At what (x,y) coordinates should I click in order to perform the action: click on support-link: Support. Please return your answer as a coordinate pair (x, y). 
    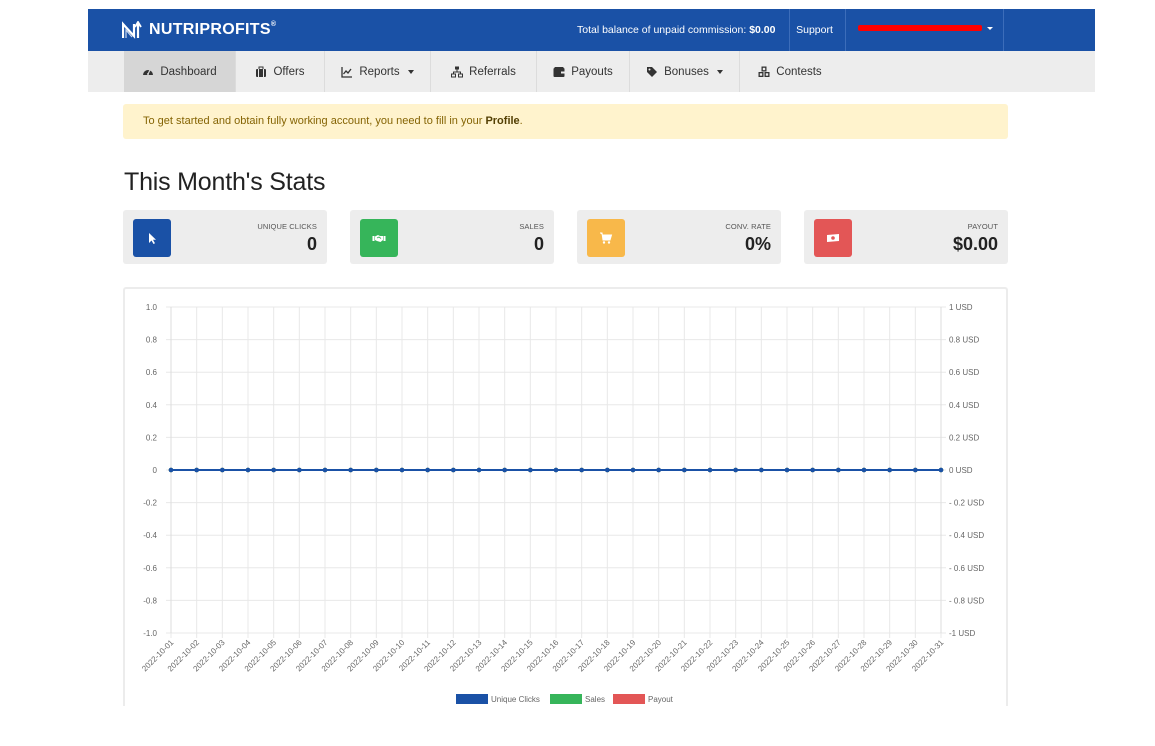
    Looking at the image, I should click on (815, 30).